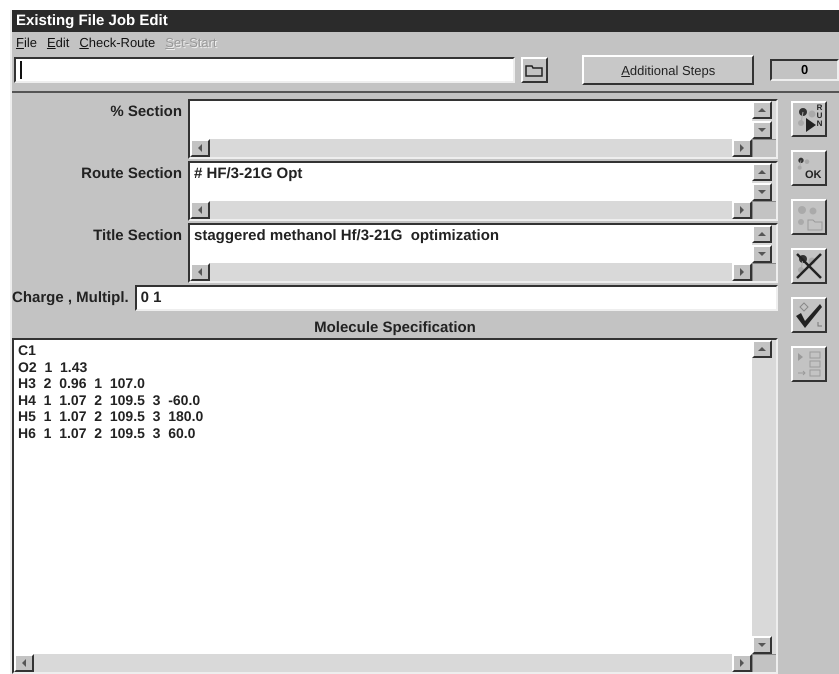 This screenshot has height=674, width=839. Describe the element at coordinates (456, 298) in the screenshot. I see `charge-field: 0 1` at that location.